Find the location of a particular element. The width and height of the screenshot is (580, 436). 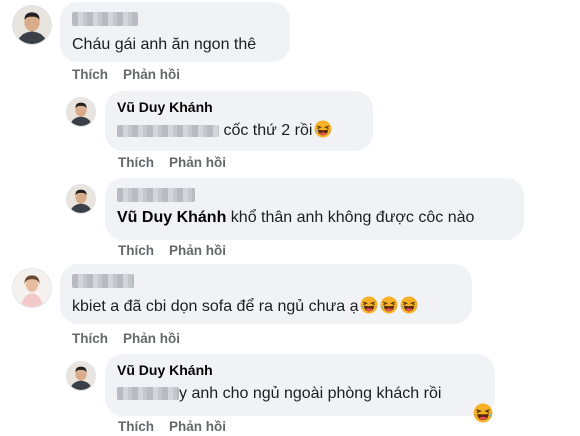

comment-text: kbiet a đã cbi dọn sofa để ra ngủ chưa ạ is located at coordinates (245, 306).